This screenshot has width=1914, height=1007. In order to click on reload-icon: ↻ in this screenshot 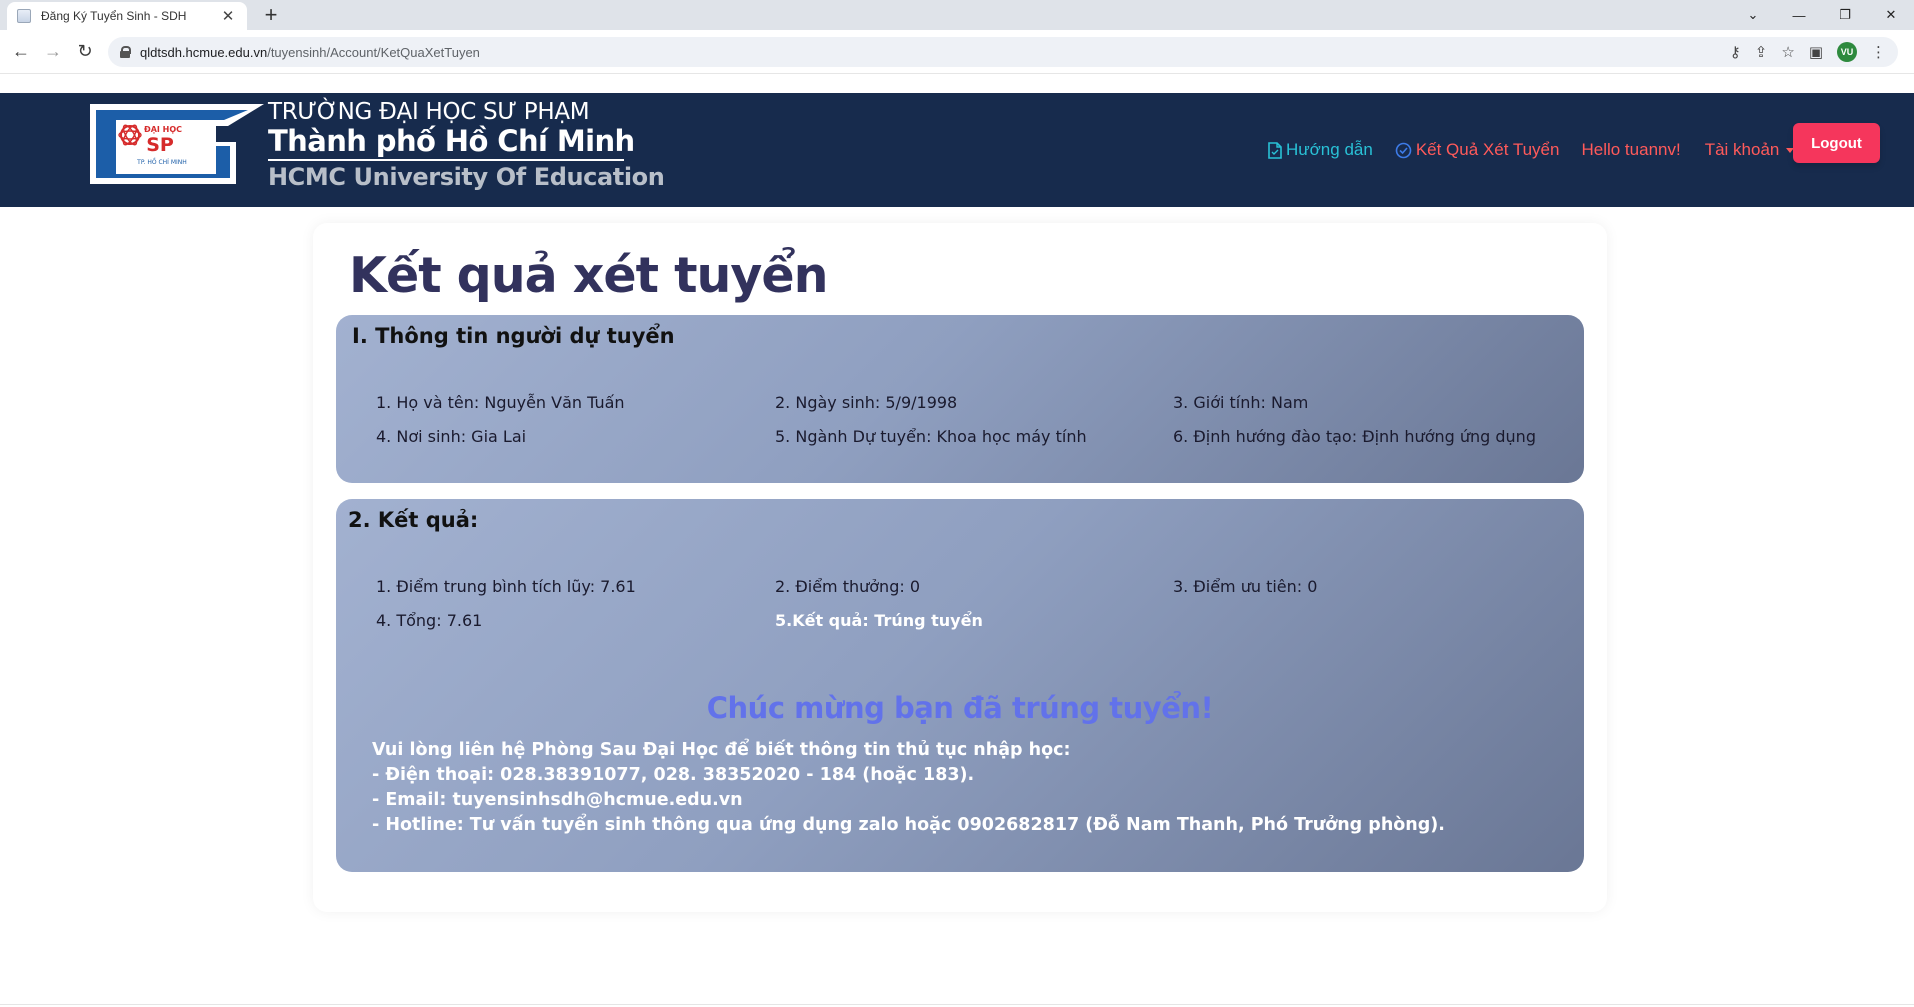, I will do `click(85, 51)`.